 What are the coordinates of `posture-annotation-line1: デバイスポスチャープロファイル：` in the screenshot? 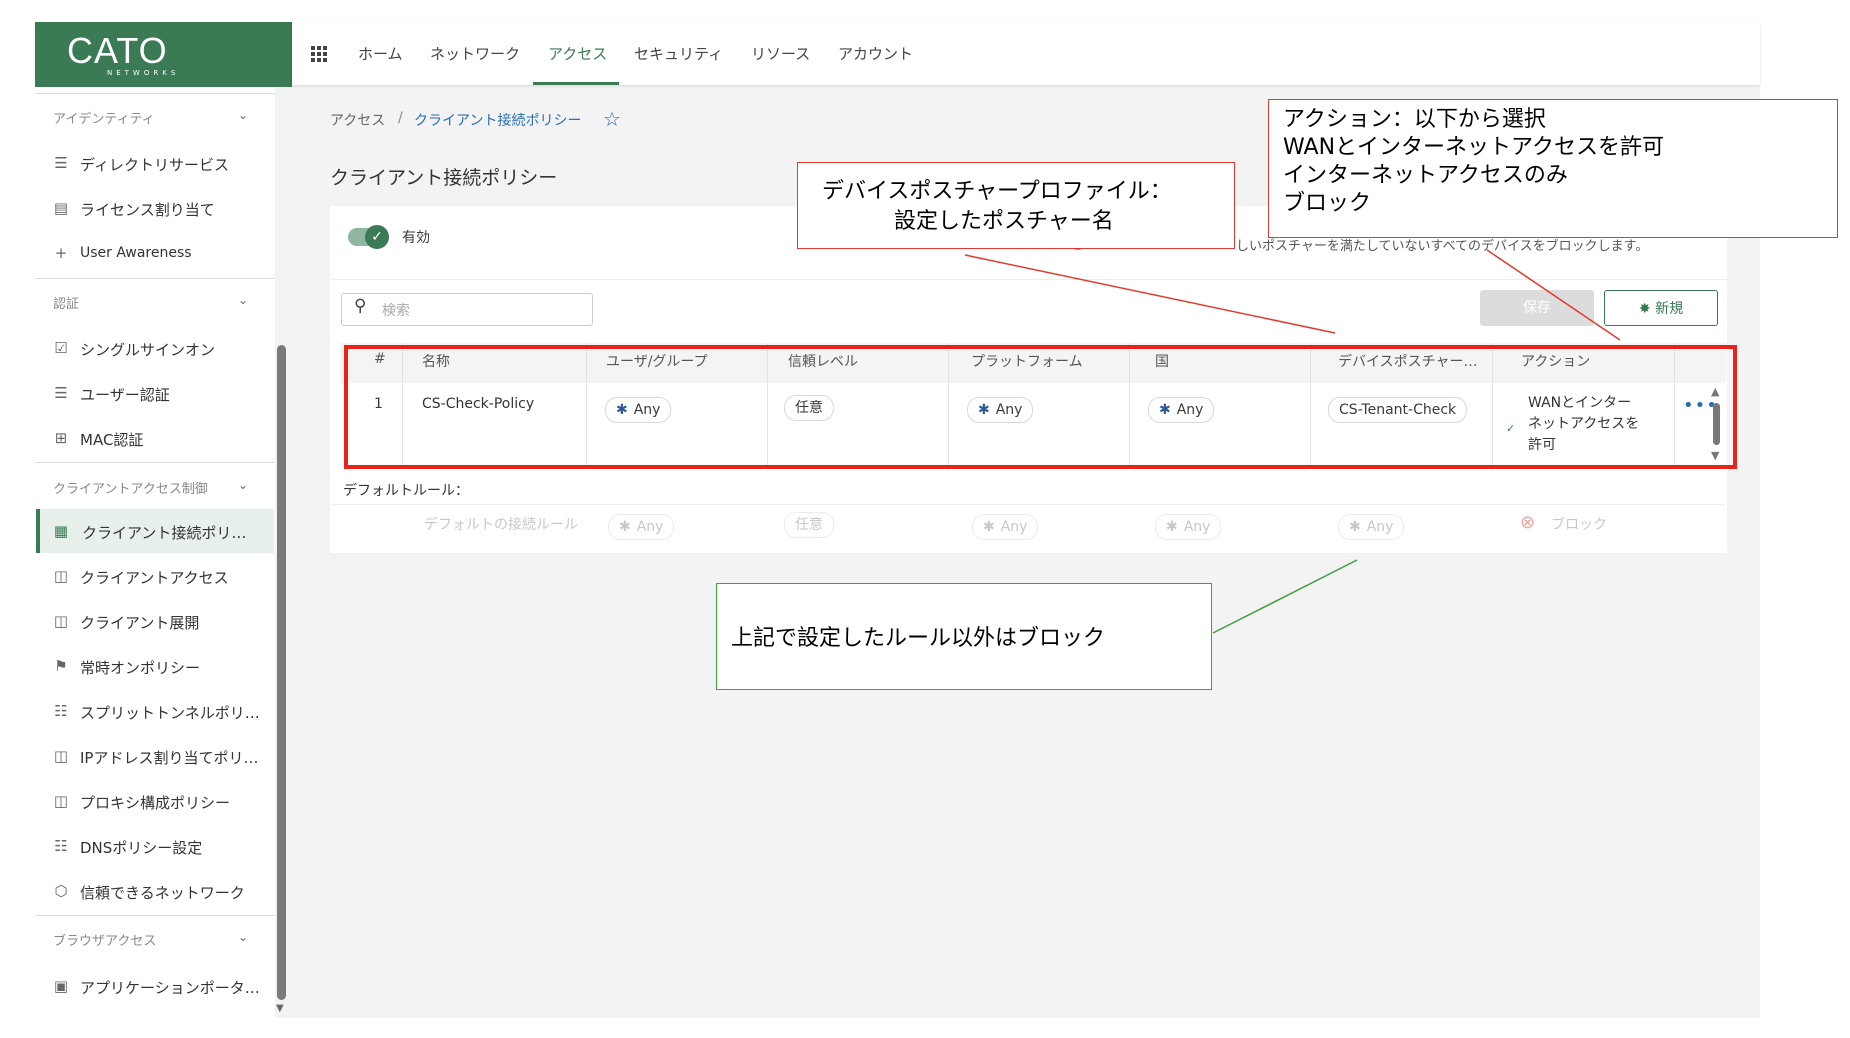 It's located at (997, 191).